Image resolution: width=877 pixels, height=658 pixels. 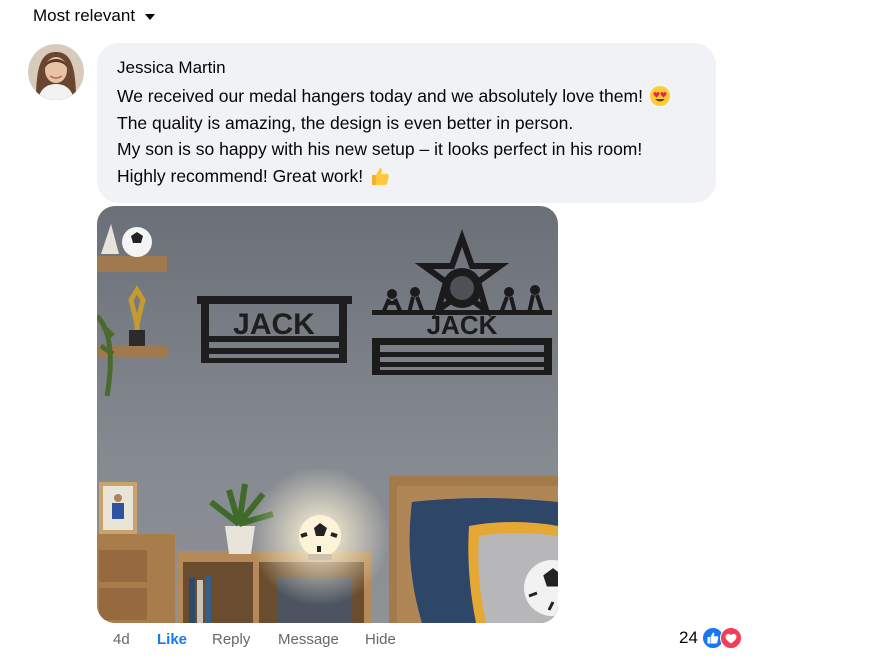 I want to click on thumbs-up-emoji-icon, so click(x=380, y=176).